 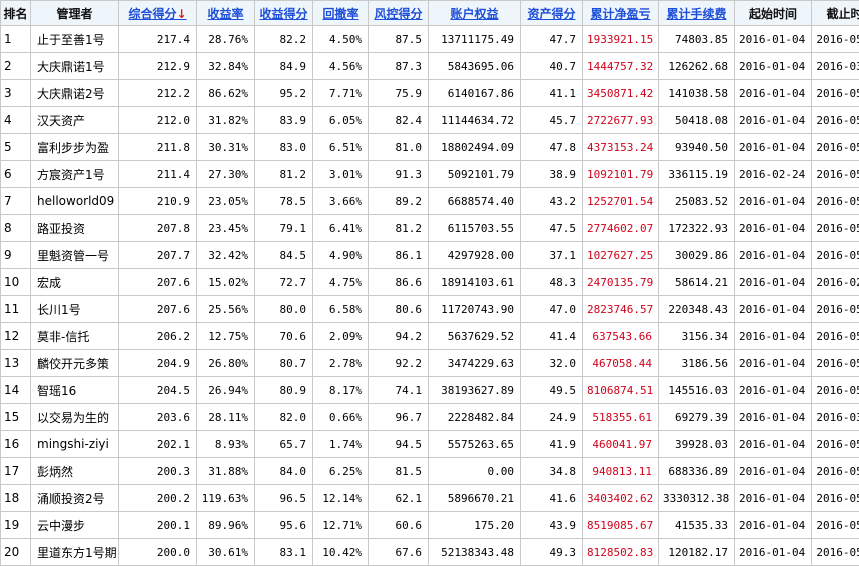 What do you see at coordinates (399, 66) in the screenshot?
I see `cell-risk-score: 87.3` at bounding box center [399, 66].